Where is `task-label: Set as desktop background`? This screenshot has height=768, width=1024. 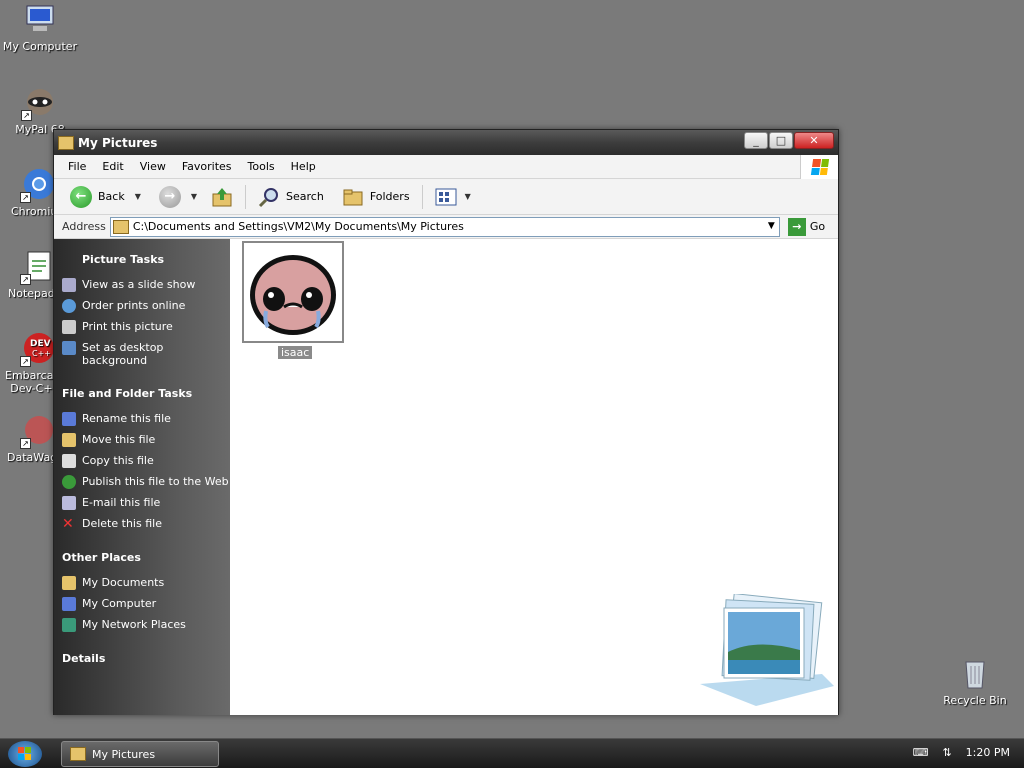 task-label: Set as desktop background is located at coordinates (123, 354).